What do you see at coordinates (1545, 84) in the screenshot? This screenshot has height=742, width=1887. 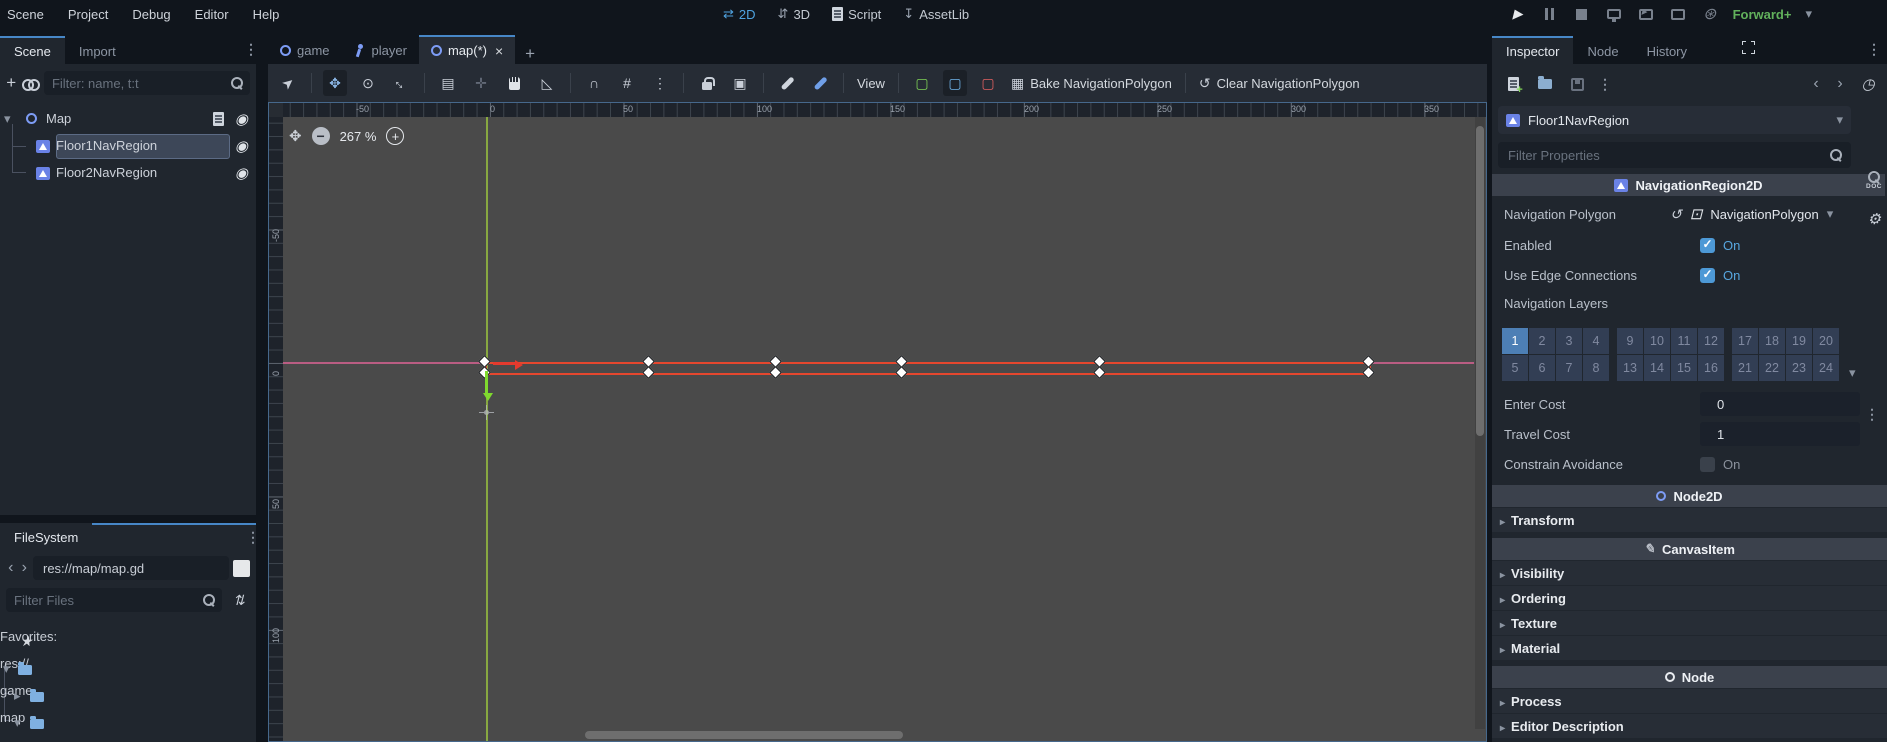 I see `load-resource-button` at bounding box center [1545, 84].